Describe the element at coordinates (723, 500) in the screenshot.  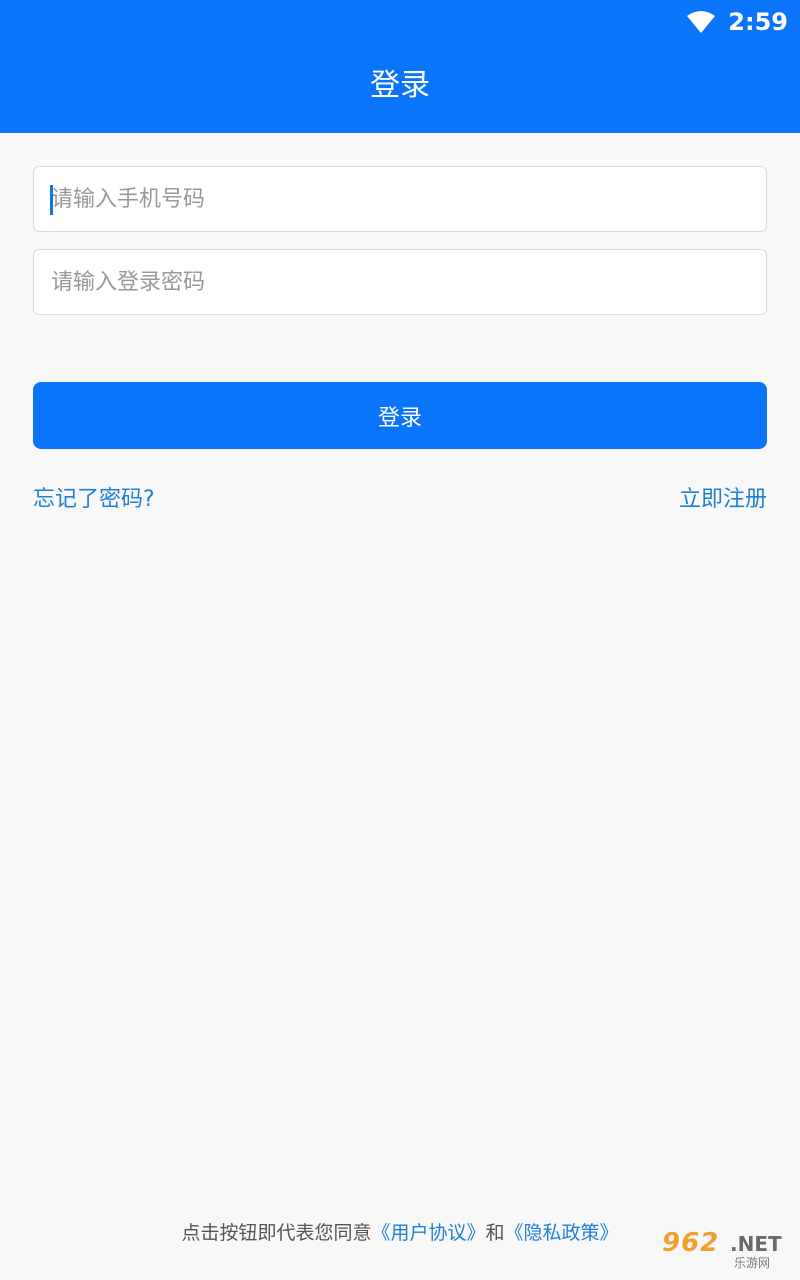
I see `register-link: 立即注册` at that location.